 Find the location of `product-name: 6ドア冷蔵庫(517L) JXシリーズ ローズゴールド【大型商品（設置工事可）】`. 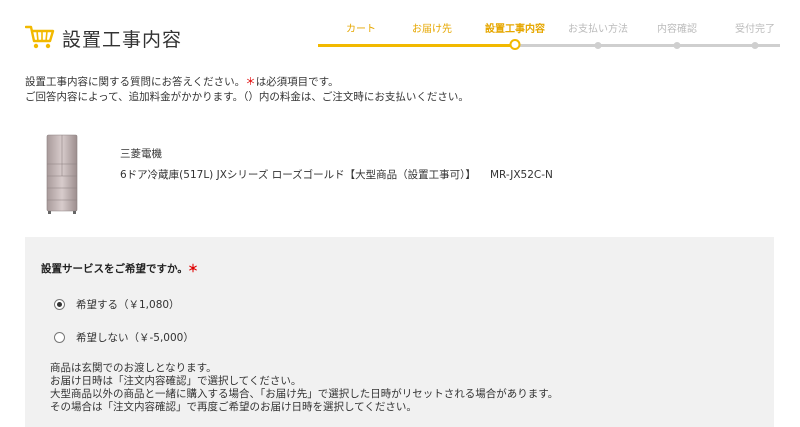

product-name: 6ドア冷蔵庫(517L) JXシリーズ ローズゴールド【大型商品（設置工事可）】 is located at coordinates (298, 175).